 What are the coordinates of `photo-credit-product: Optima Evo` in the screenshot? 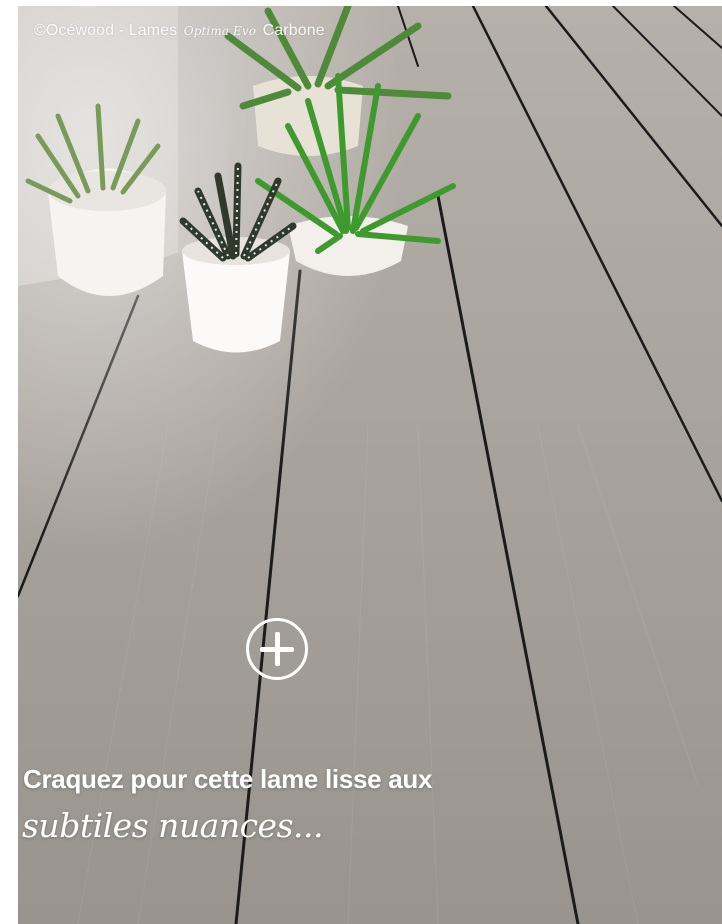 It's located at (220, 31).